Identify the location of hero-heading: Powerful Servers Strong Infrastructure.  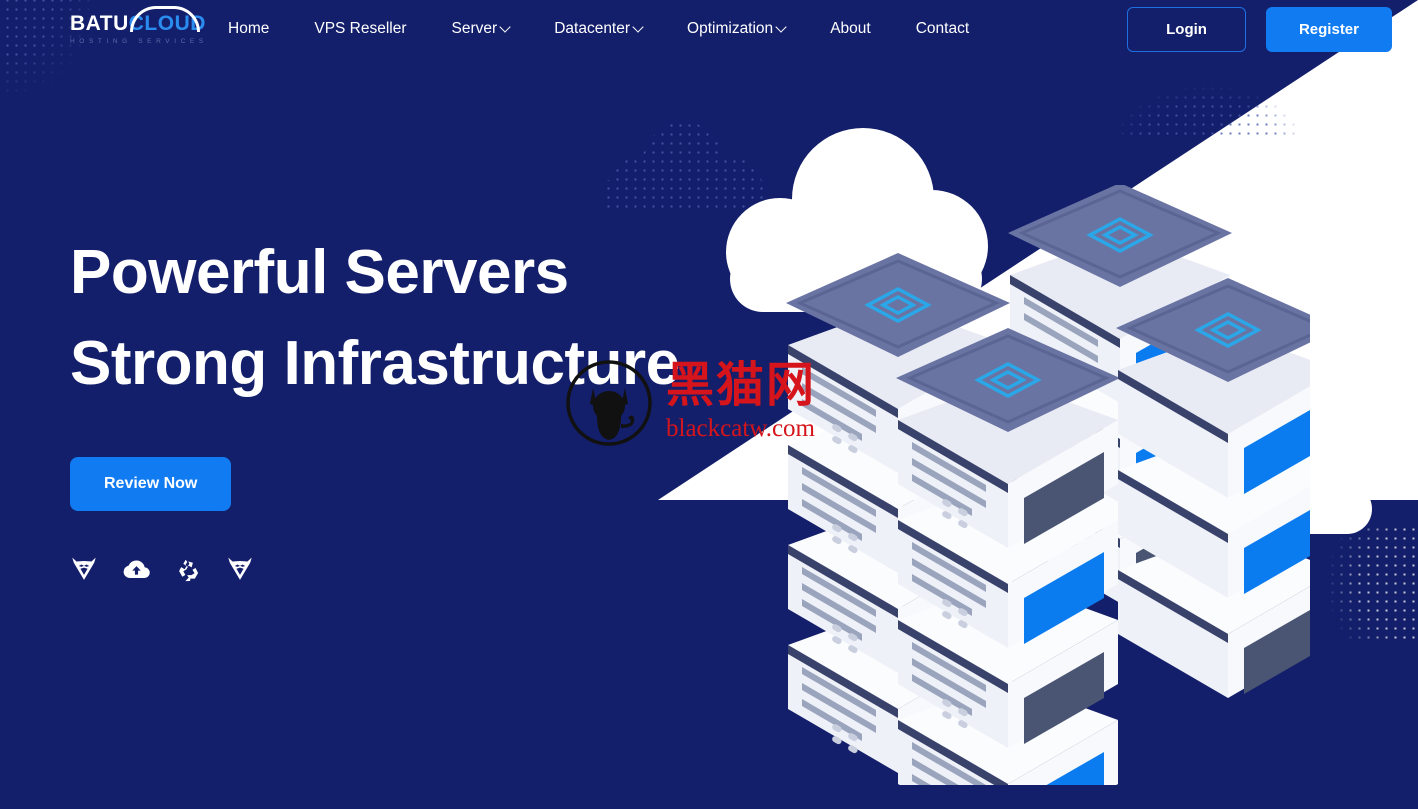
(410, 318).